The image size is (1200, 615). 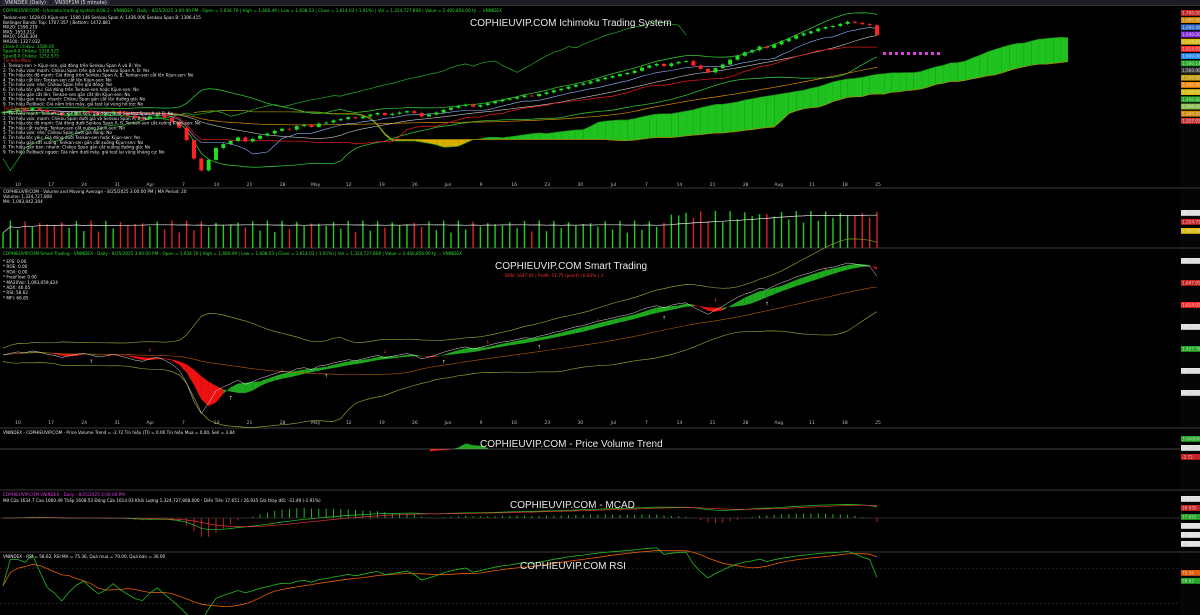 What do you see at coordinates (447, 185) in the screenshot?
I see `x-axis-tick-label: Jun` at bounding box center [447, 185].